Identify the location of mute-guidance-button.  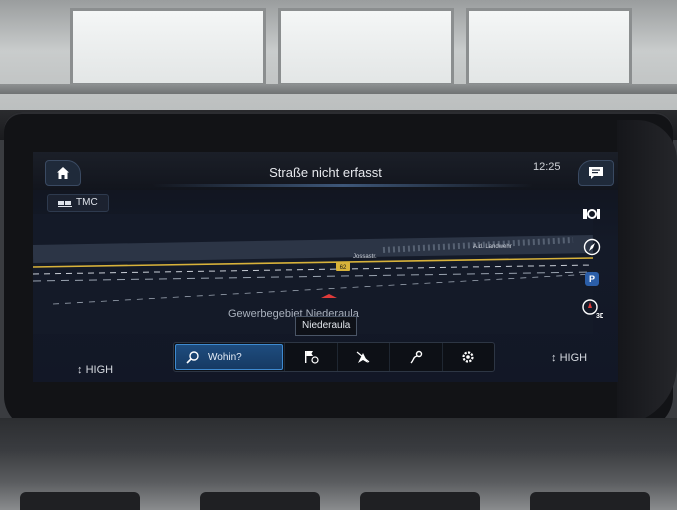
(363, 357).